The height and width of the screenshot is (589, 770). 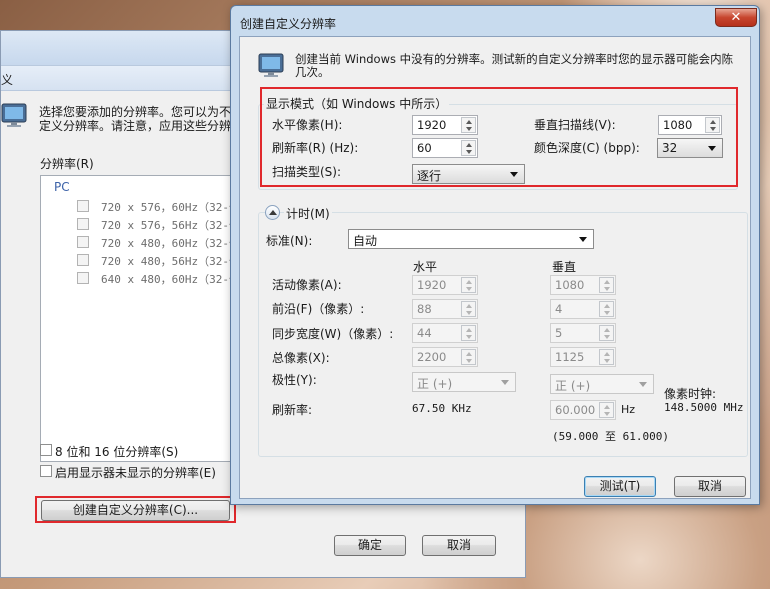 What do you see at coordinates (139, 112) in the screenshot?
I see `back-description-line1: 选择您要添加的分辨率。您可以为不会` at bounding box center [139, 112].